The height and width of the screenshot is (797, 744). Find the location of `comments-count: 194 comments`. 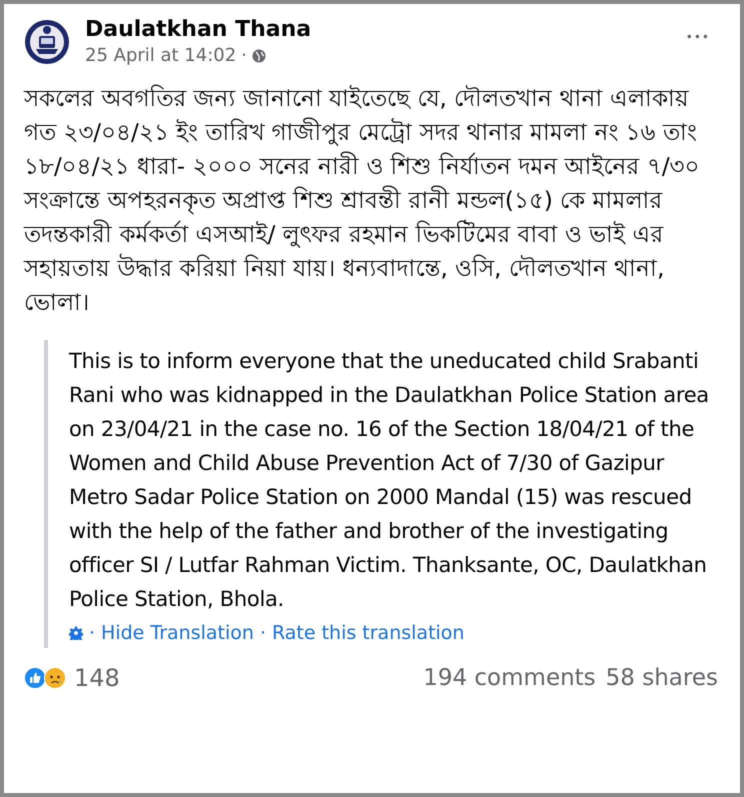

comments-count: 194 comments is located at coordinates (509, 678).